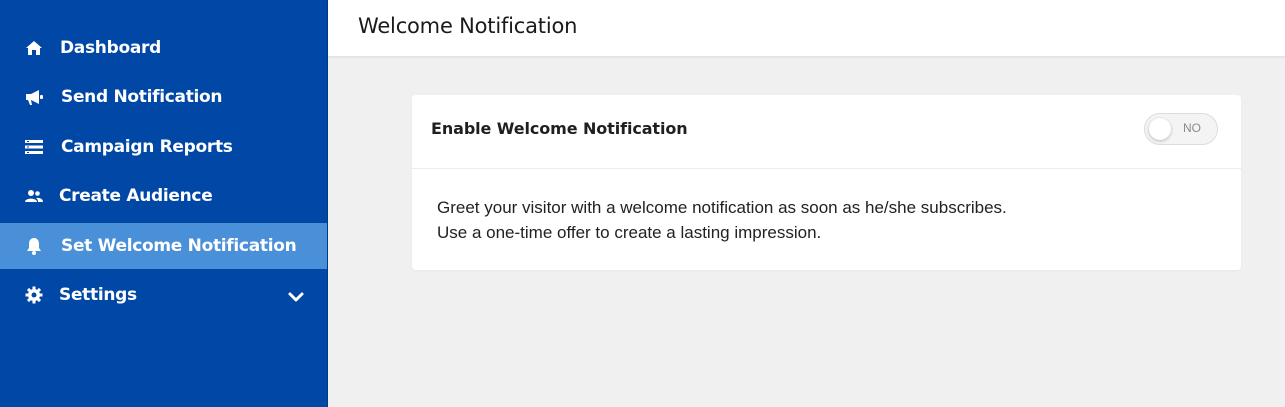 The height and width of the screenshot is (407, 1285). What do you see at coordinates (34, 48) in the screenshot?
I see `home-icon` at bounding box center [34, 48].